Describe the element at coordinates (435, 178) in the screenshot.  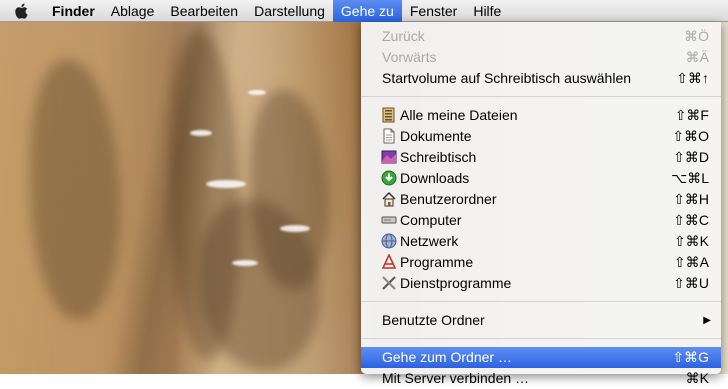
I see `menu-item-label: Downloads` at that location.